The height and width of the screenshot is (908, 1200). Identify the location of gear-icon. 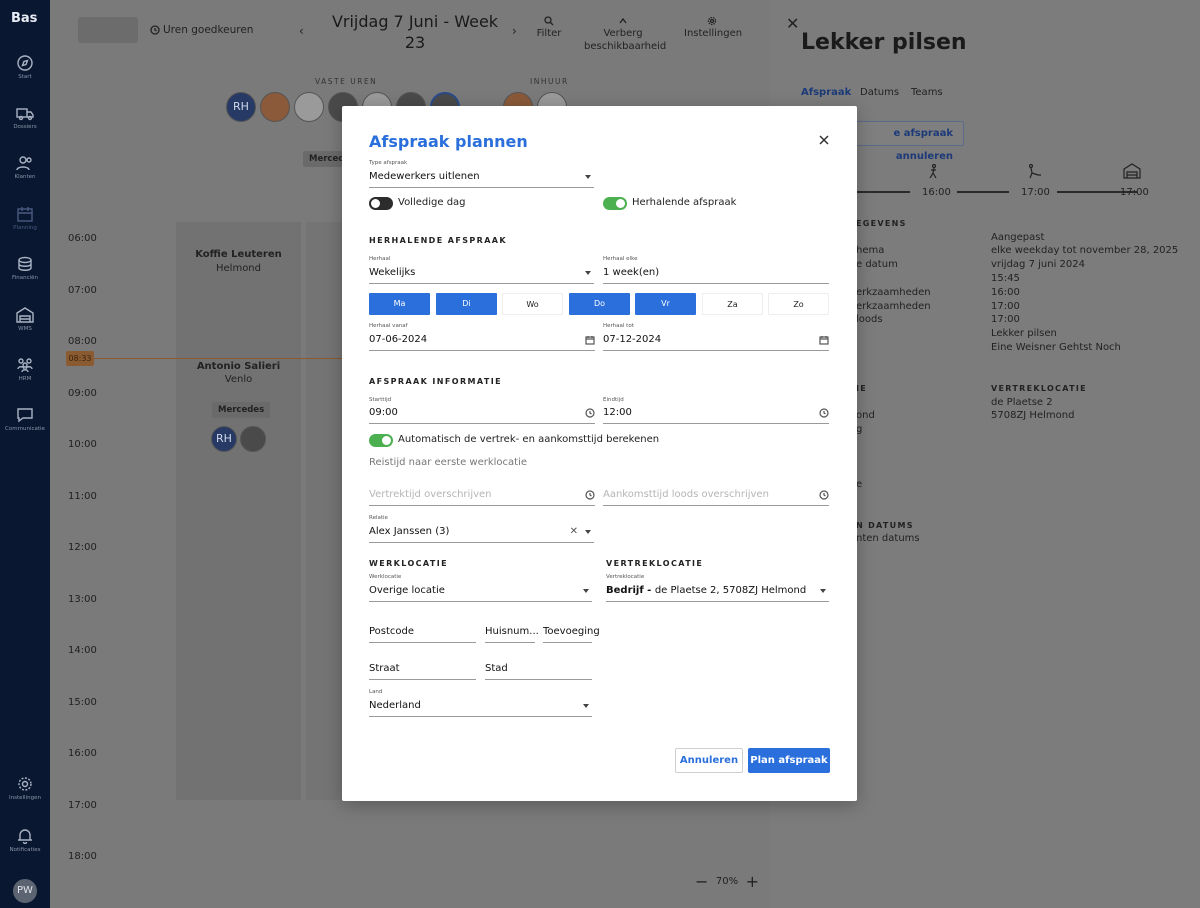
(712, 21).